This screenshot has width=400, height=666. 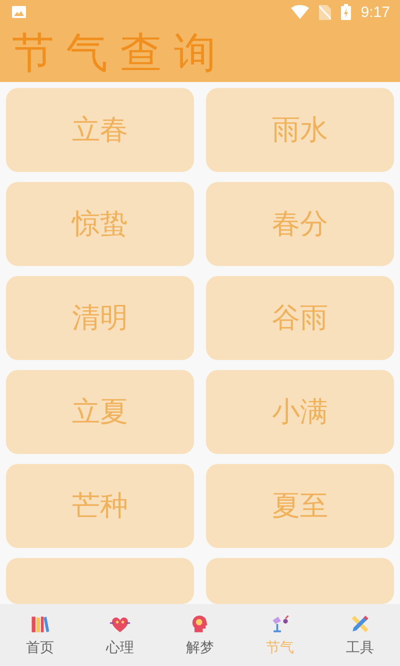 What do you see at coordinates (100, 506) in the screenshot?
I see `solar-term-card: 芒种` at bounding box center [100, 506].